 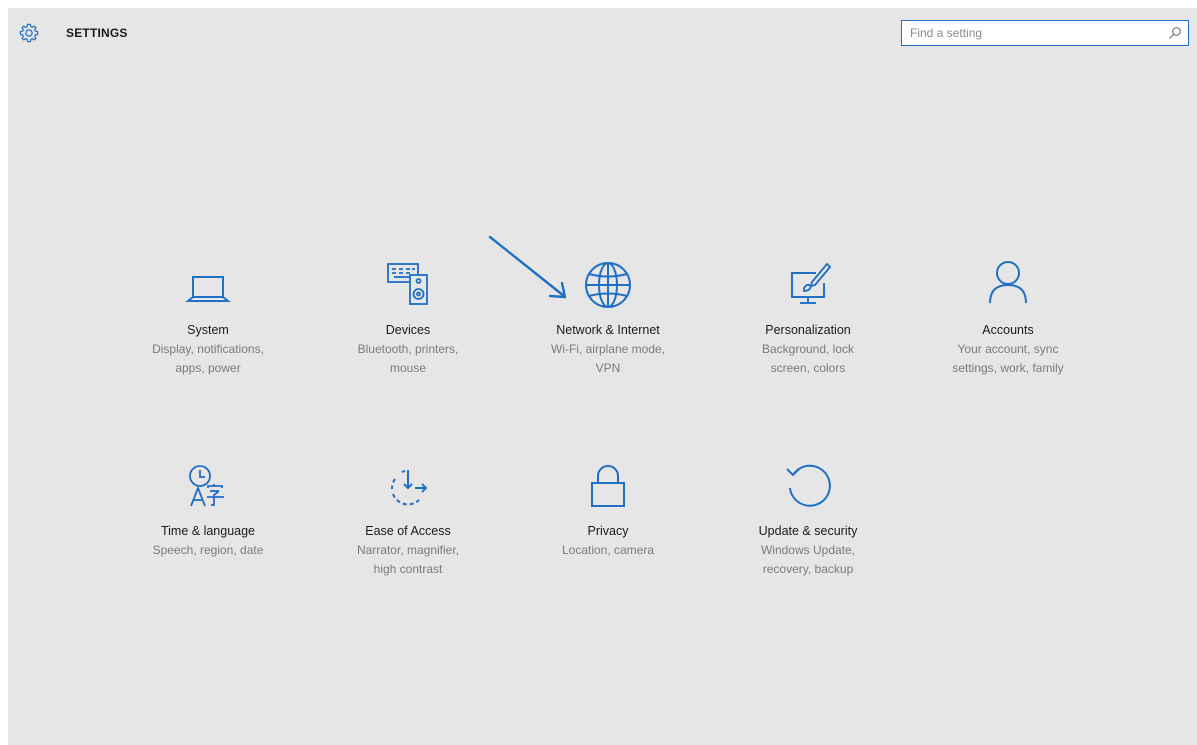 I want to click on search-box, so click(x=1045, y=33).